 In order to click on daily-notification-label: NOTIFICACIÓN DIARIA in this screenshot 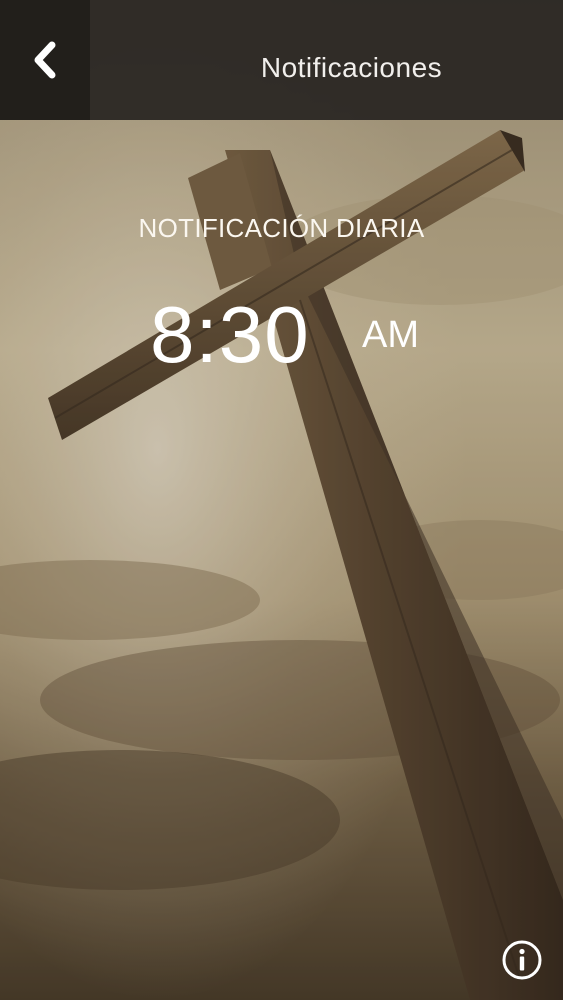, I will do `click(281, 228)`.